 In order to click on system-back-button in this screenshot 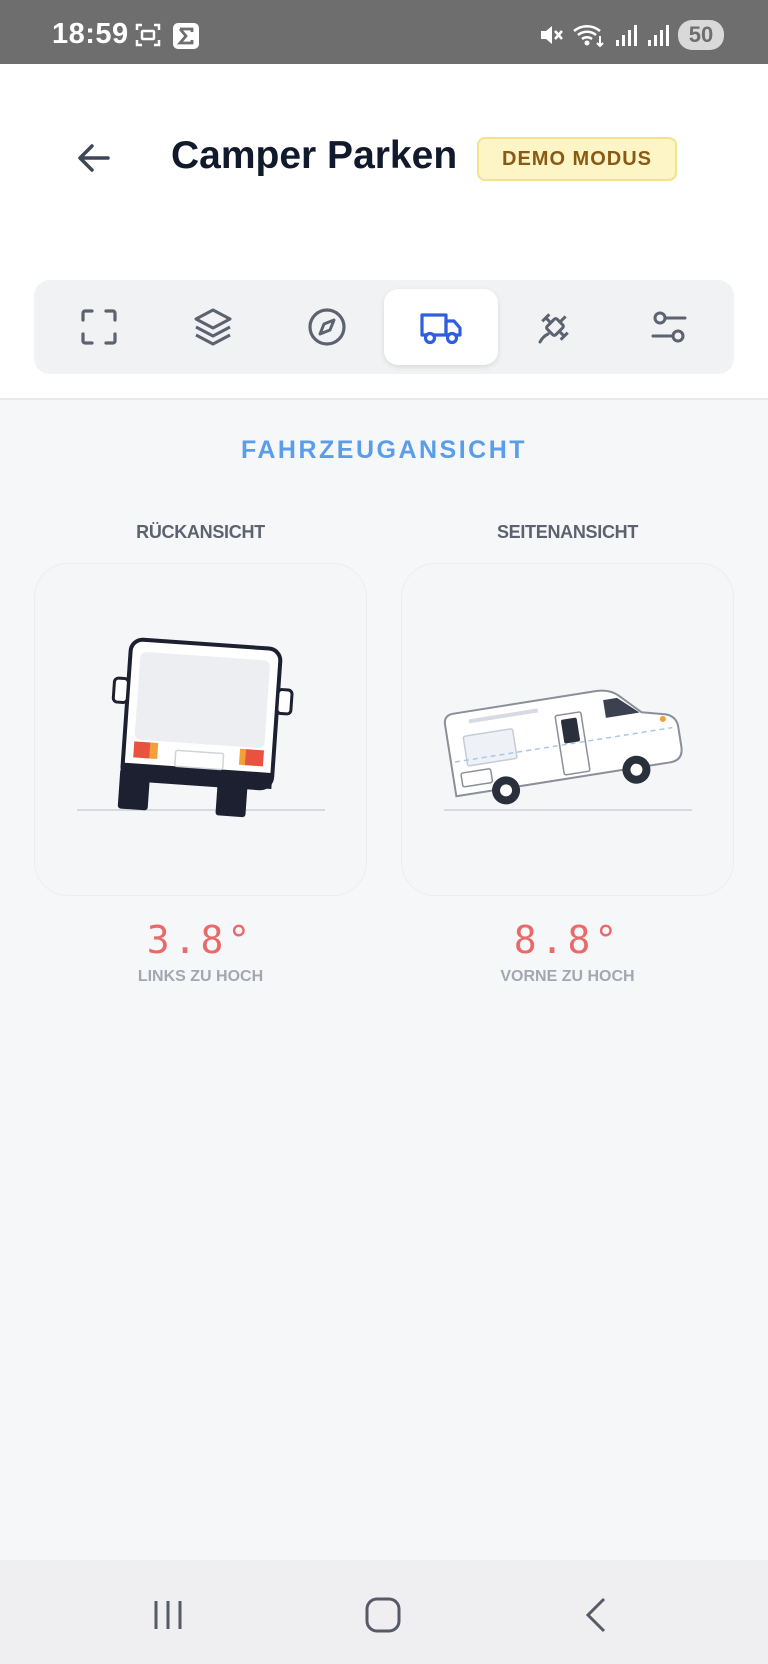, I will do `click(598, 1615)`.